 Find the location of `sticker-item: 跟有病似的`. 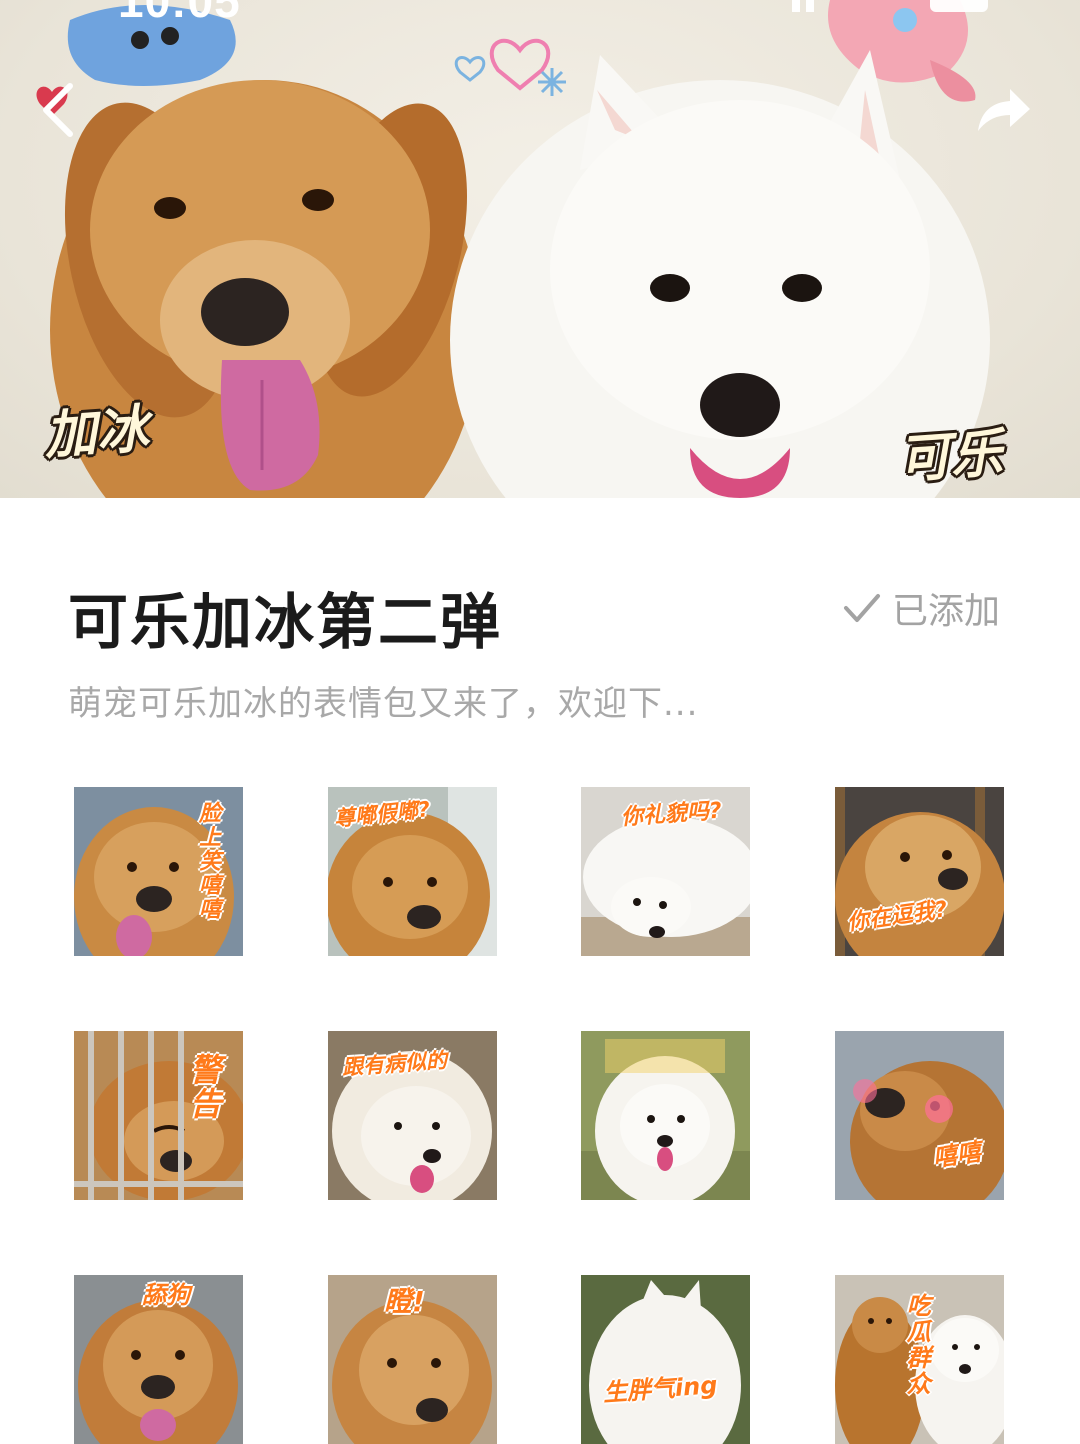

sticker-item: 跟有病似的 is located at coordinates (412, 1115).